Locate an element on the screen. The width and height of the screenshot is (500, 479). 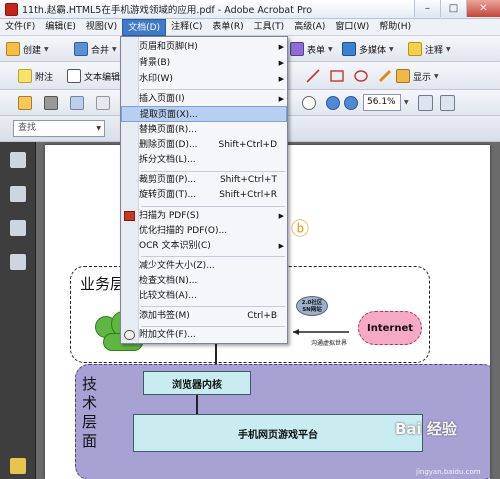
pages-icon is located at coordinates (18, 160).